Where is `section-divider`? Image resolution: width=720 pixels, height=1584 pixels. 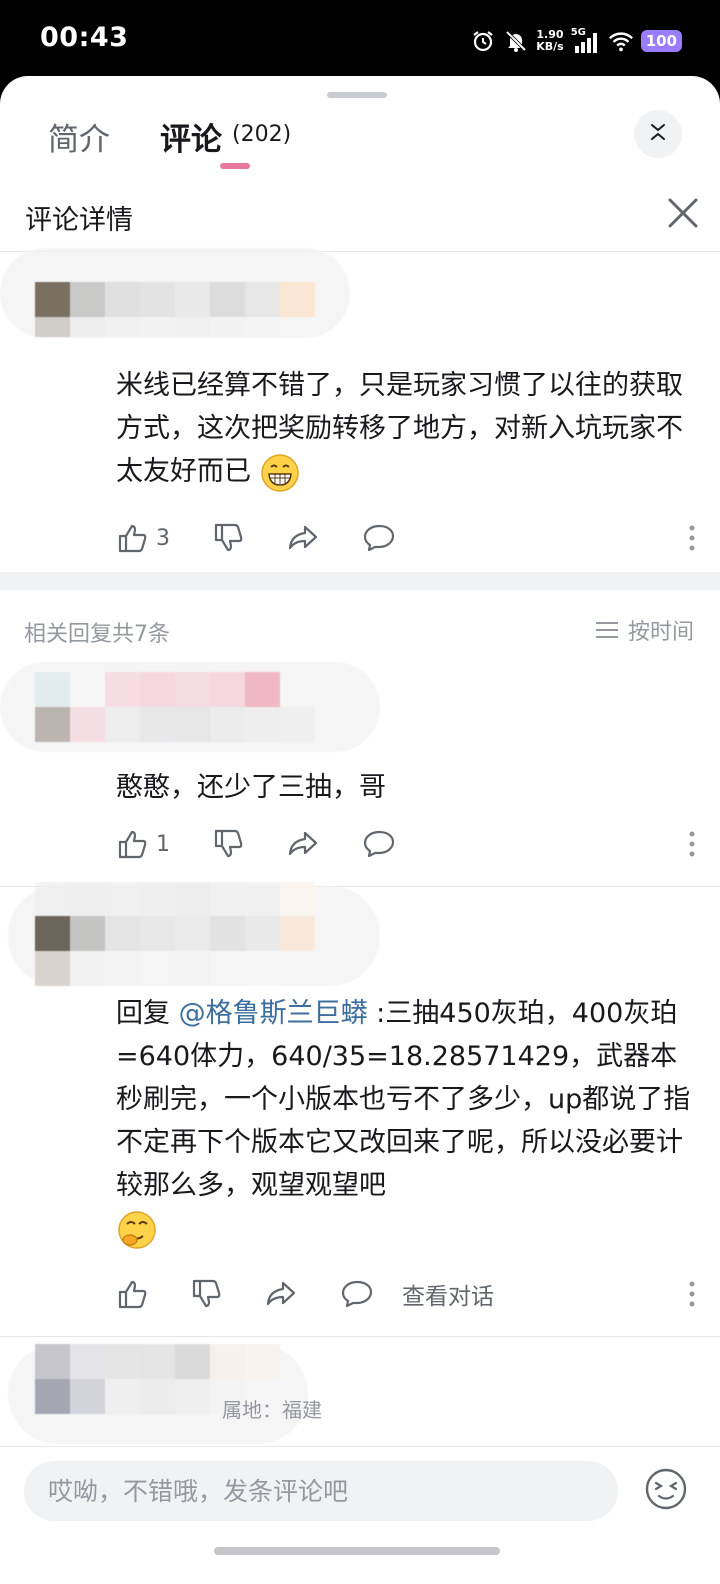 section-divider is located at coordinates (360, 581).